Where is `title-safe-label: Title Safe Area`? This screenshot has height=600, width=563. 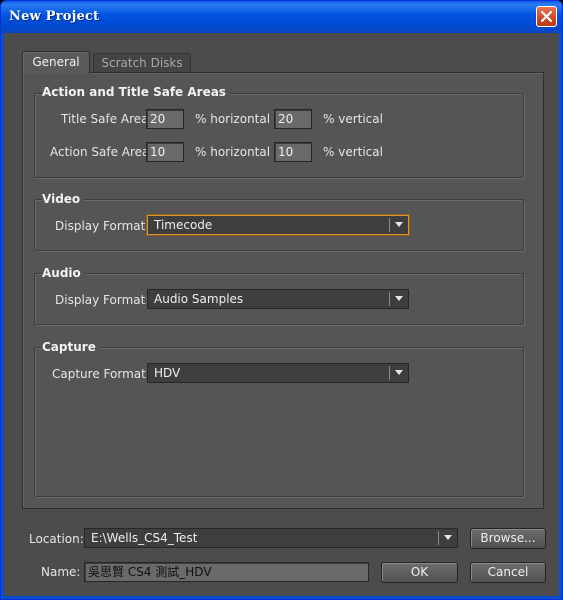 title-safe-label: Title Safe Area is located at coordinates (105, 119).